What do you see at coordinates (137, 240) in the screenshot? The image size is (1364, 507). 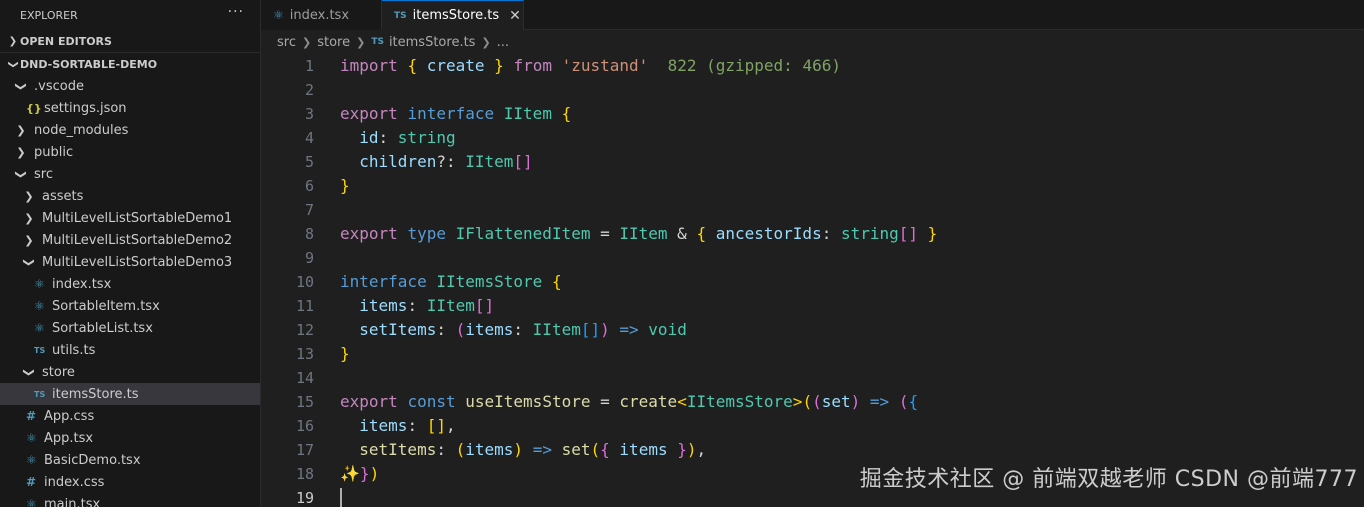 I see `tree-item-label: MultiLevelListSortableDemo2` at bounding box center [137, 240].